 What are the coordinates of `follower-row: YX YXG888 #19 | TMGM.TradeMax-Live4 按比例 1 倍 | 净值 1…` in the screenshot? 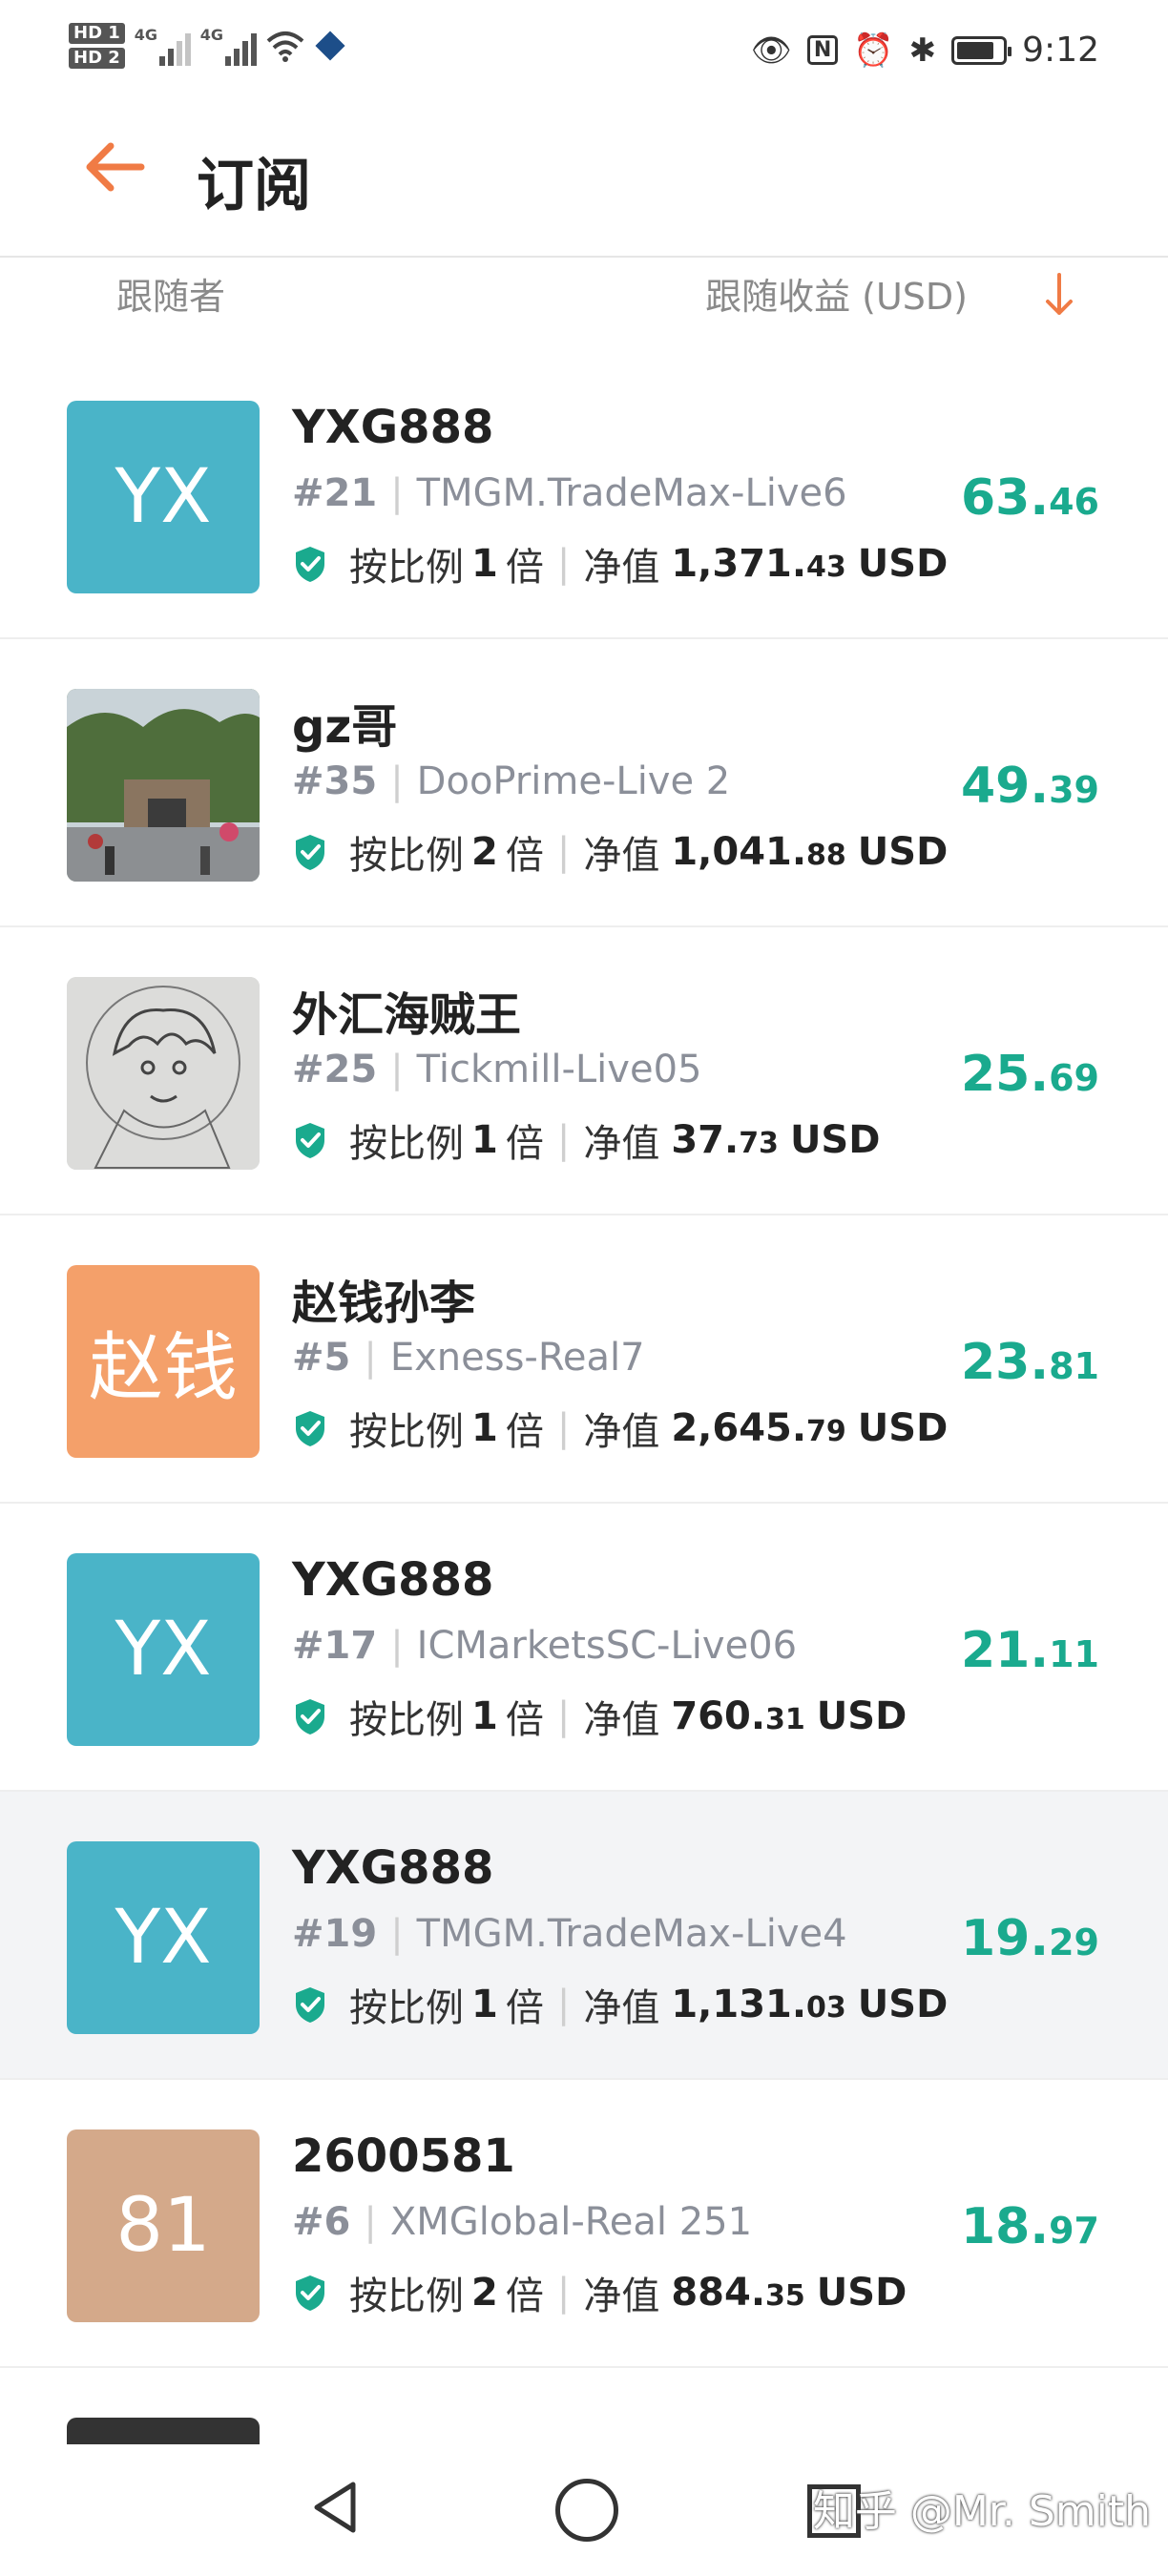 It's located at (584, 1936).